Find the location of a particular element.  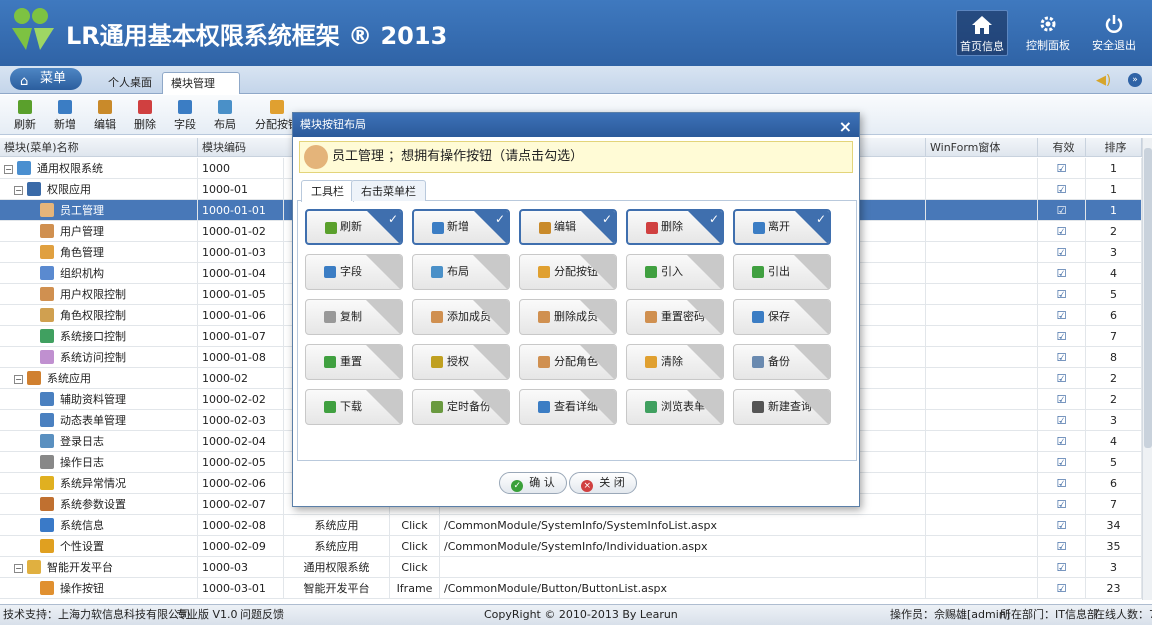

toolbar-edit-button: 编辑 is located at coordinates (105, 116).